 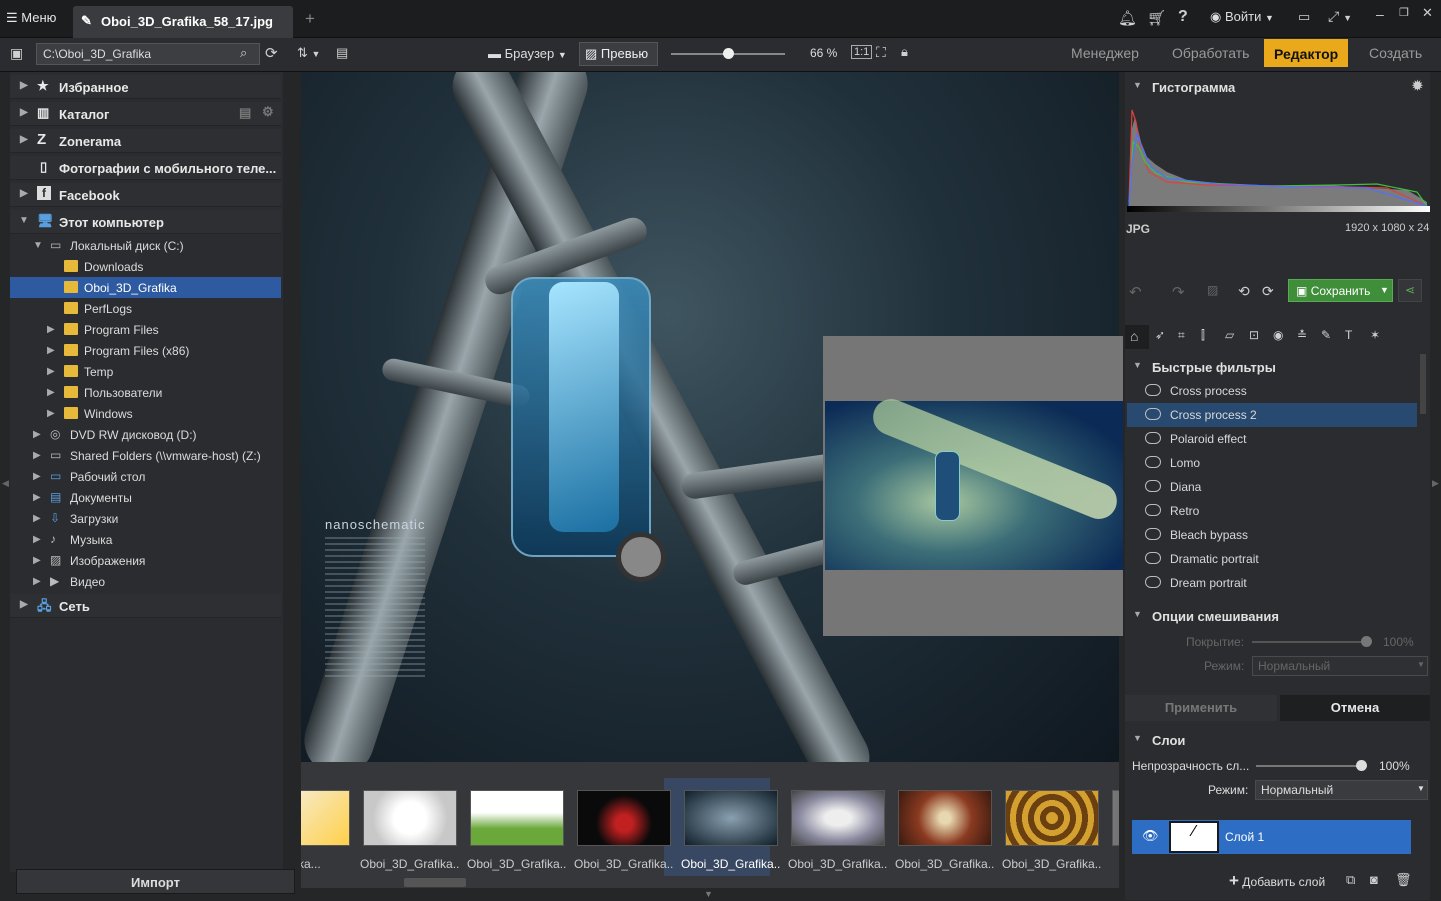 I want to click on coverage-slider, so click(x=1309, y=642).